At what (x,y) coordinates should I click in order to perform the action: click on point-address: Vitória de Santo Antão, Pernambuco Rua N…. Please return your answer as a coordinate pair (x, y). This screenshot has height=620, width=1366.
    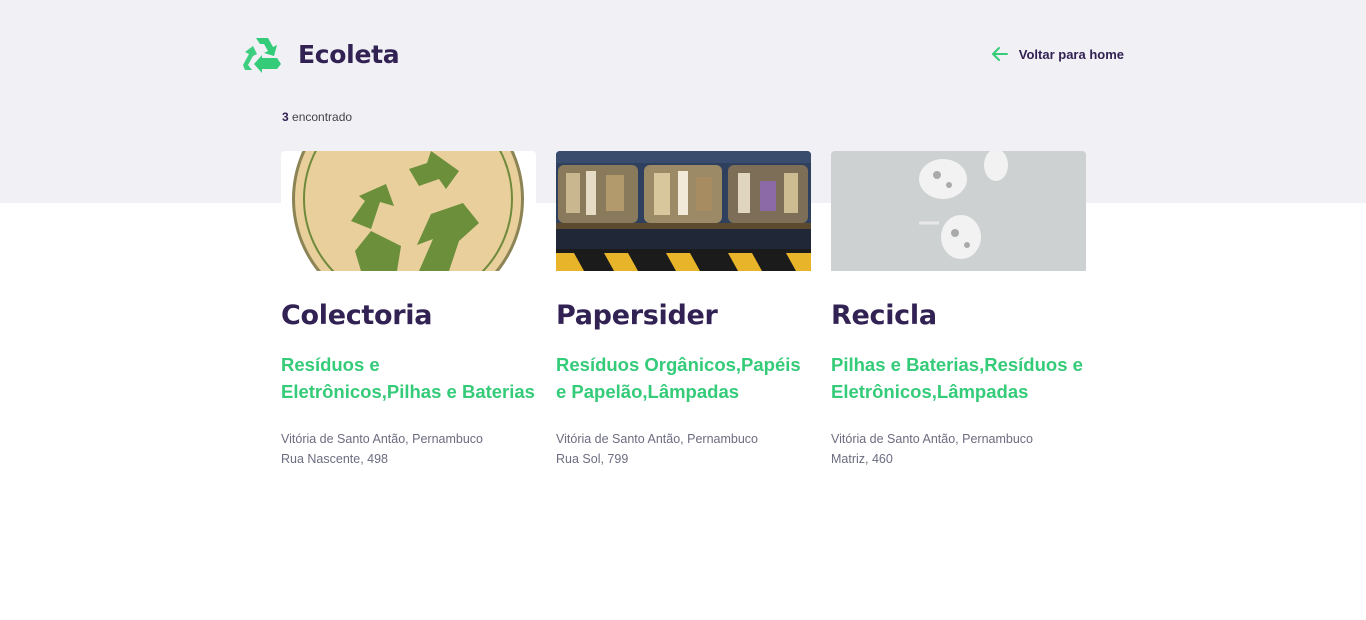
    Looking at the image, I should click on (408, 449).